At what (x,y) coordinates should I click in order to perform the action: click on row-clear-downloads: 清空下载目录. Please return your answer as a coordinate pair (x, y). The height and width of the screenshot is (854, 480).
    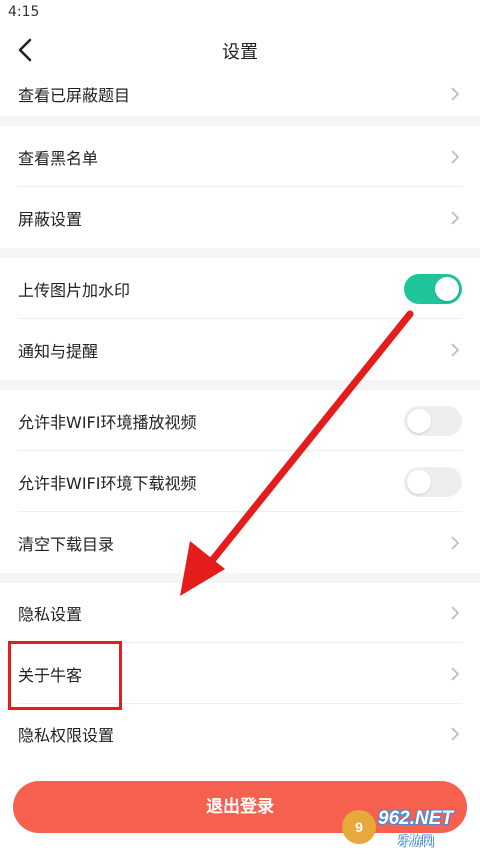
    Looking at the image, I should click on (240, 542).